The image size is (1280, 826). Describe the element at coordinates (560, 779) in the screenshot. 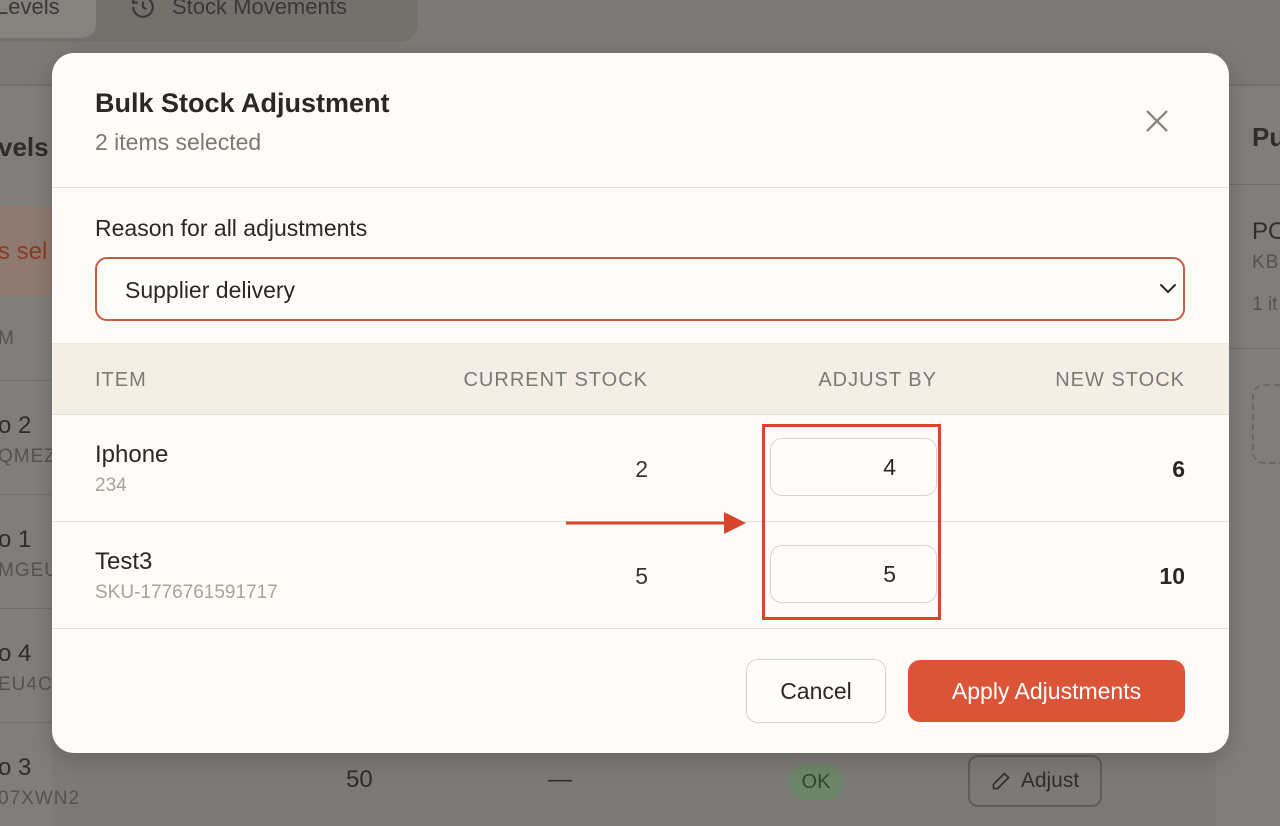

I see `bg-row-dash: —` at that location.